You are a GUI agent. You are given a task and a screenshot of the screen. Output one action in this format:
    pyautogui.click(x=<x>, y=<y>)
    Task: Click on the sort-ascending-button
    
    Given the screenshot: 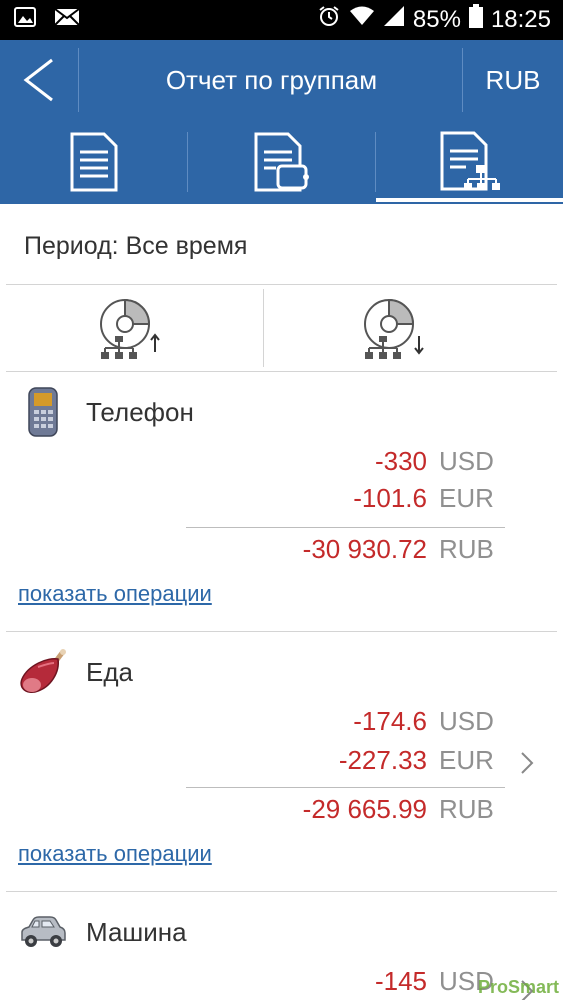 What is the action you would take?
    pyautogui.click(x=131, y=330)
    